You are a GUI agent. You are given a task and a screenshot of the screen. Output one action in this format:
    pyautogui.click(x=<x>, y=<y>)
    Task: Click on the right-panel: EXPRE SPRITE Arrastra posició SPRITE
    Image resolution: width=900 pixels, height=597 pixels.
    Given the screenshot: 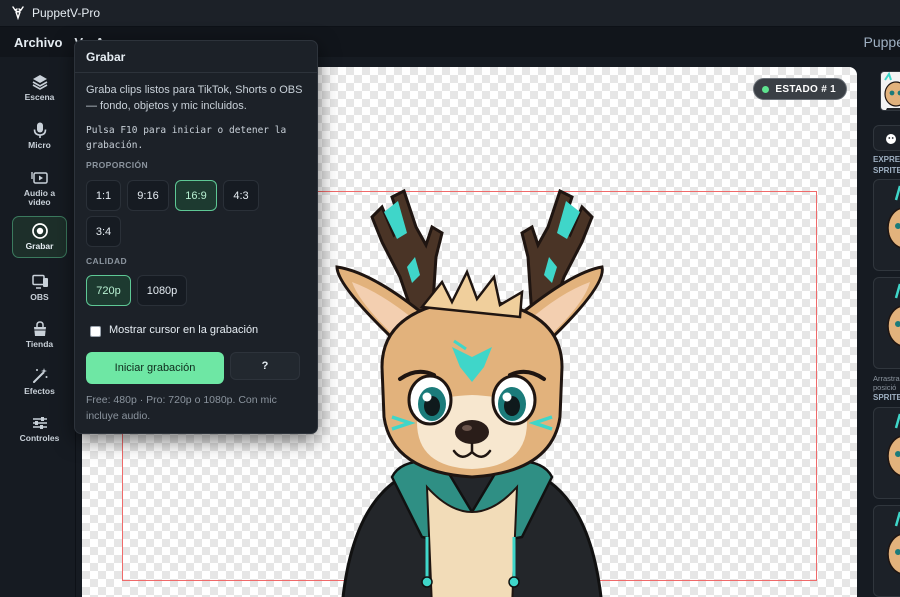 What is the action you would take?
    pyautogui.click(x=882, y=327)
    